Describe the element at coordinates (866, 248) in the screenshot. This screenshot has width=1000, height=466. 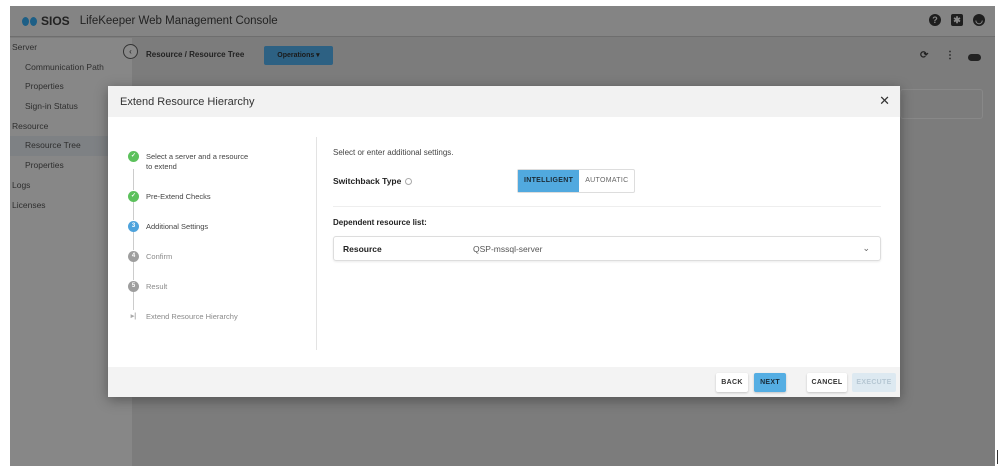
I see `chevron-down-icon: ⌄` at that location.